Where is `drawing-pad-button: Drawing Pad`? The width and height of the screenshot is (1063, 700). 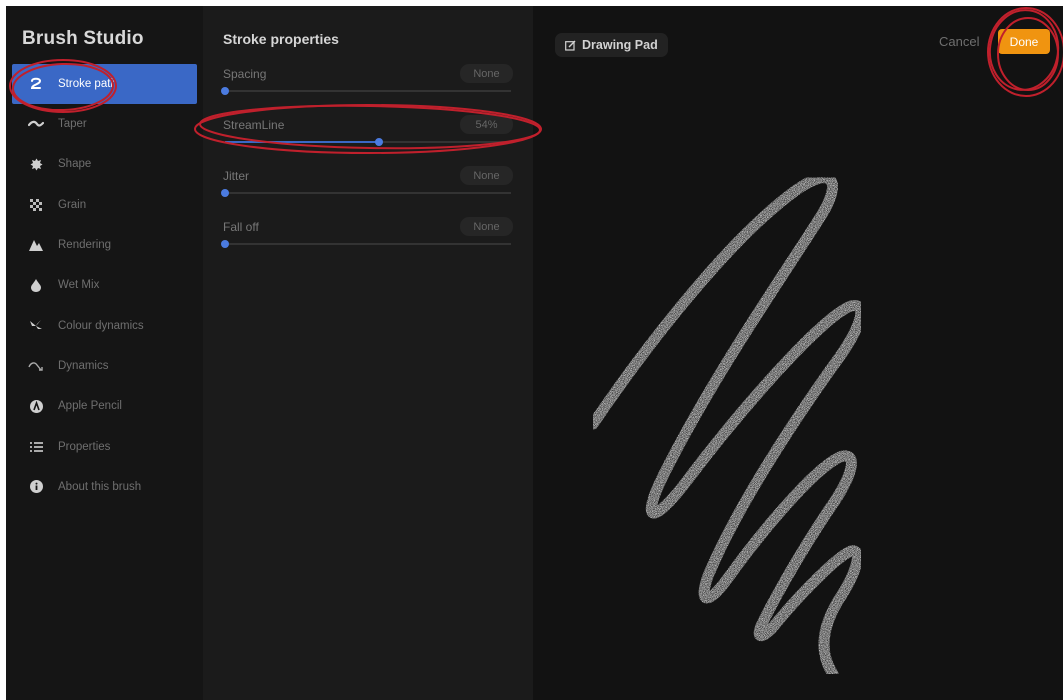
drawing-pad-button: Drawing Pad is located at coordinates (611, 45).